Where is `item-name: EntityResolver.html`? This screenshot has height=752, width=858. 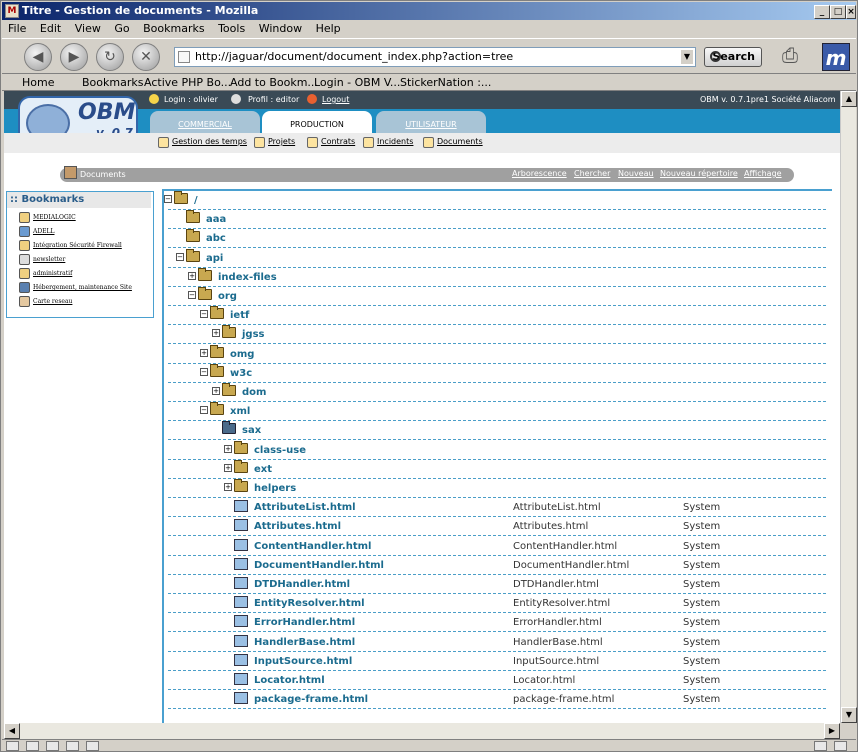 item-name: EntityResolver.html is located at coordinates (309, 603).